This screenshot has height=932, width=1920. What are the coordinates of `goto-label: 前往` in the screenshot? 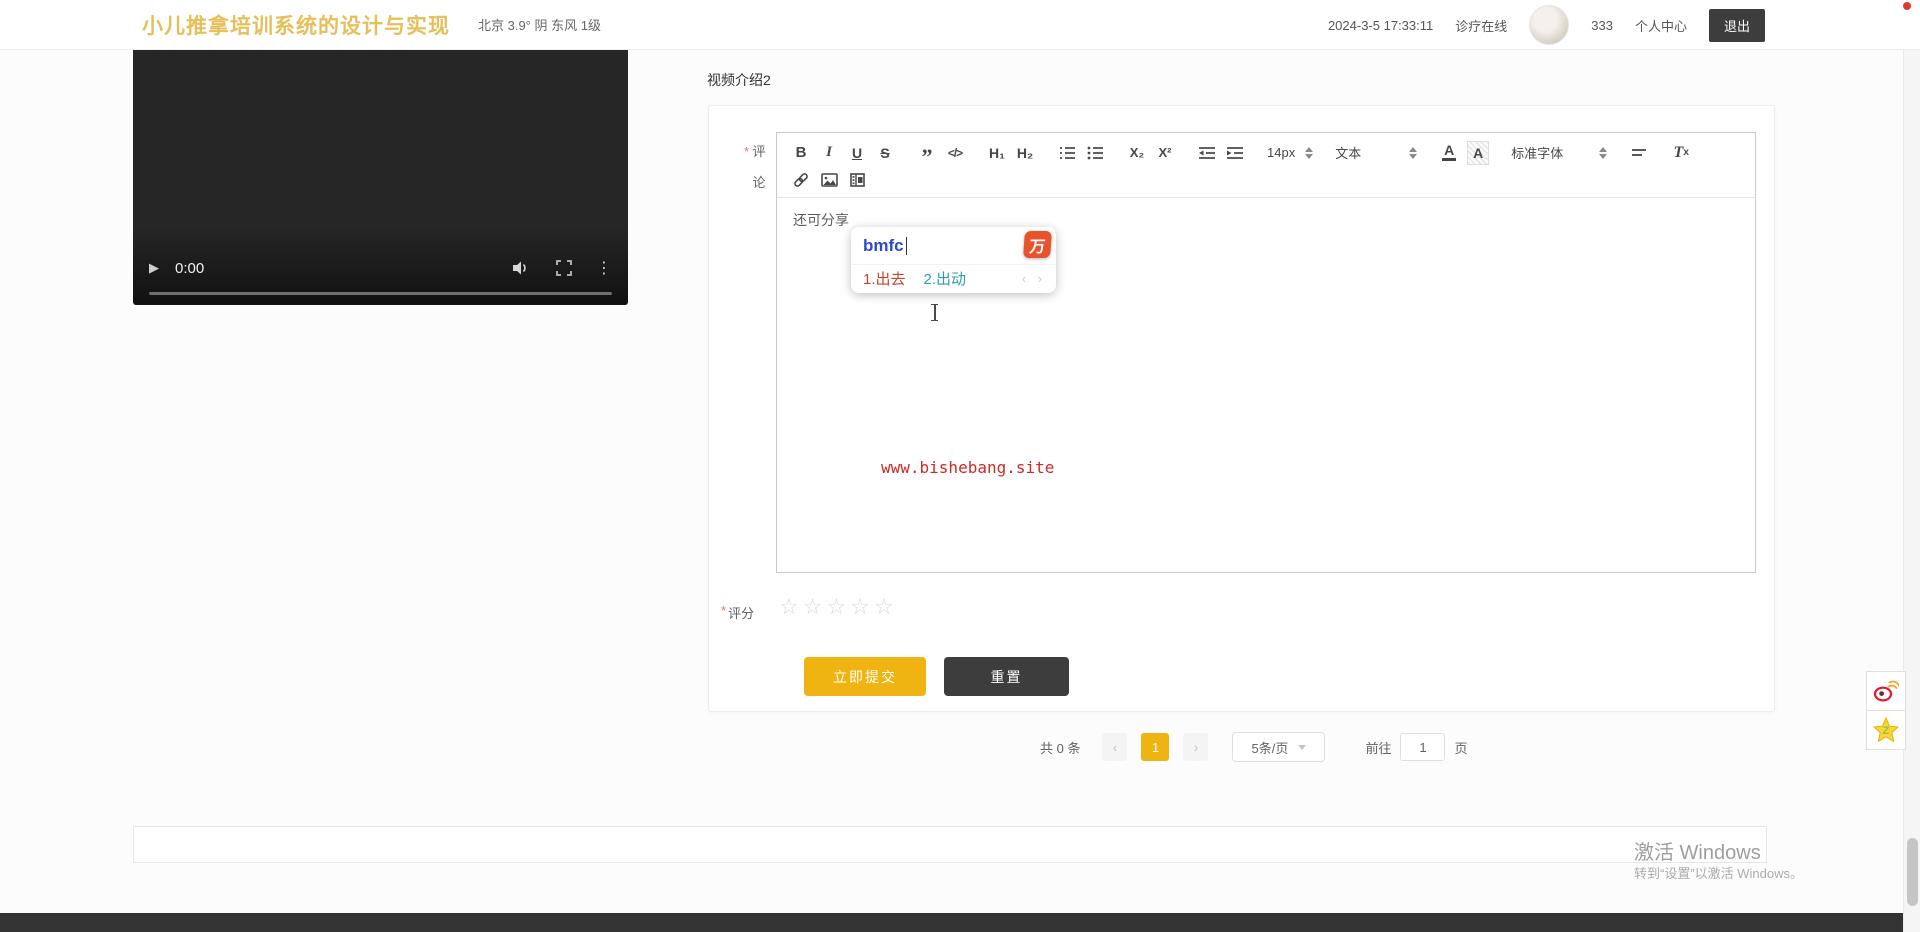 It's located at (1378, 748).